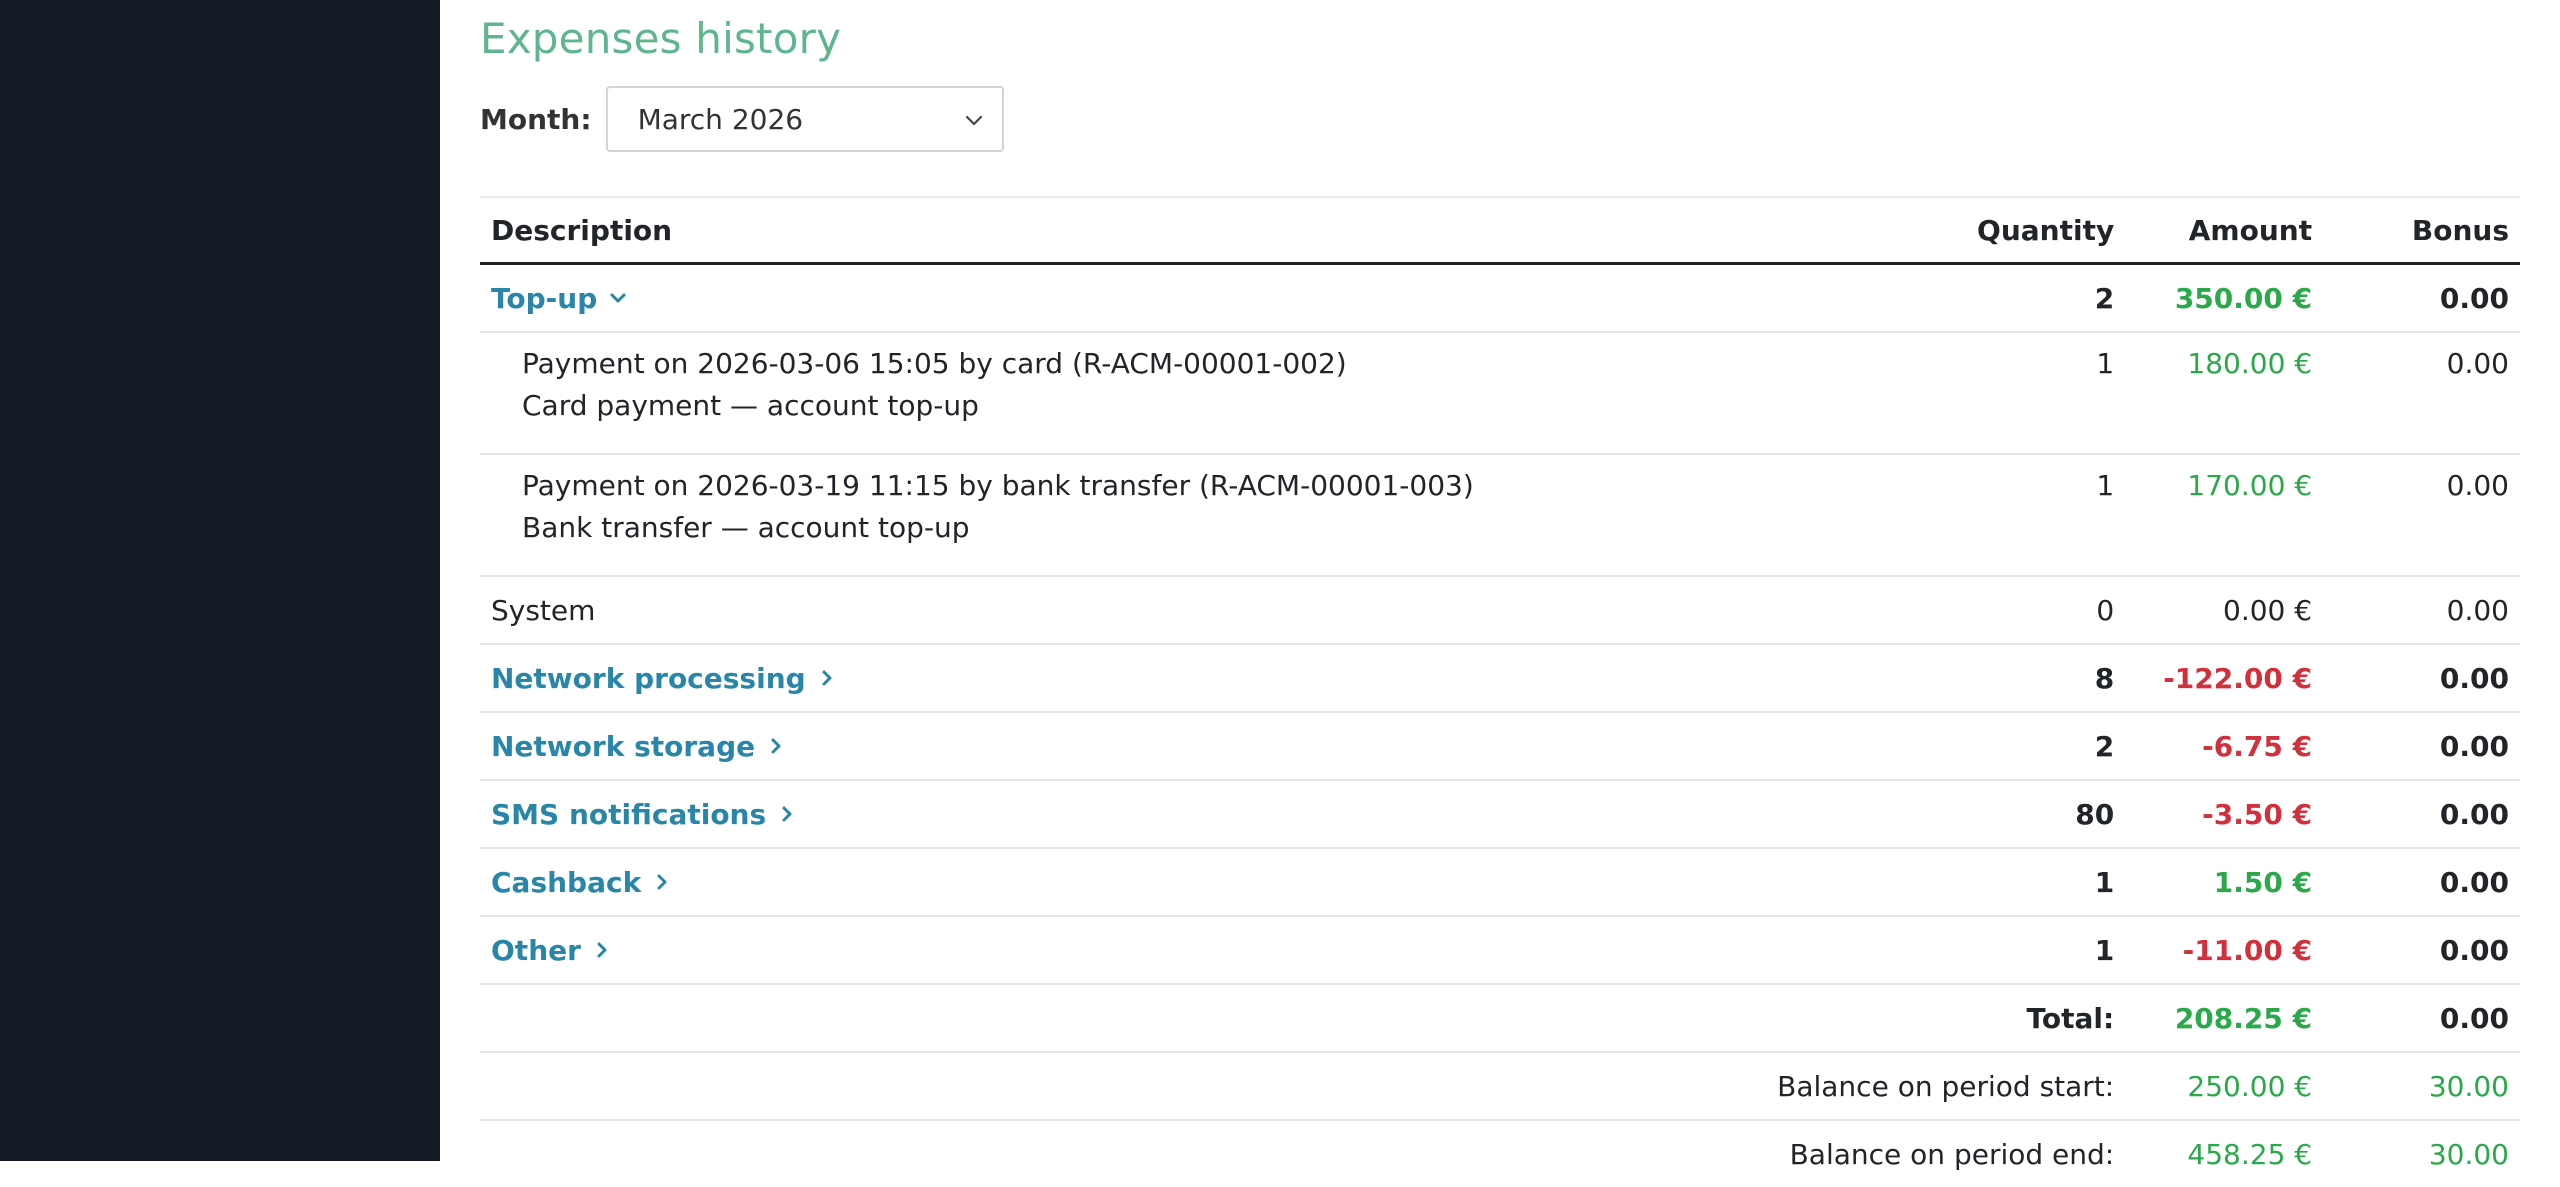 Image resolution: width=2560 pixels, height=1187 pixels. I want to click on payment-amount: 180.00 €, so click(2224, 392).